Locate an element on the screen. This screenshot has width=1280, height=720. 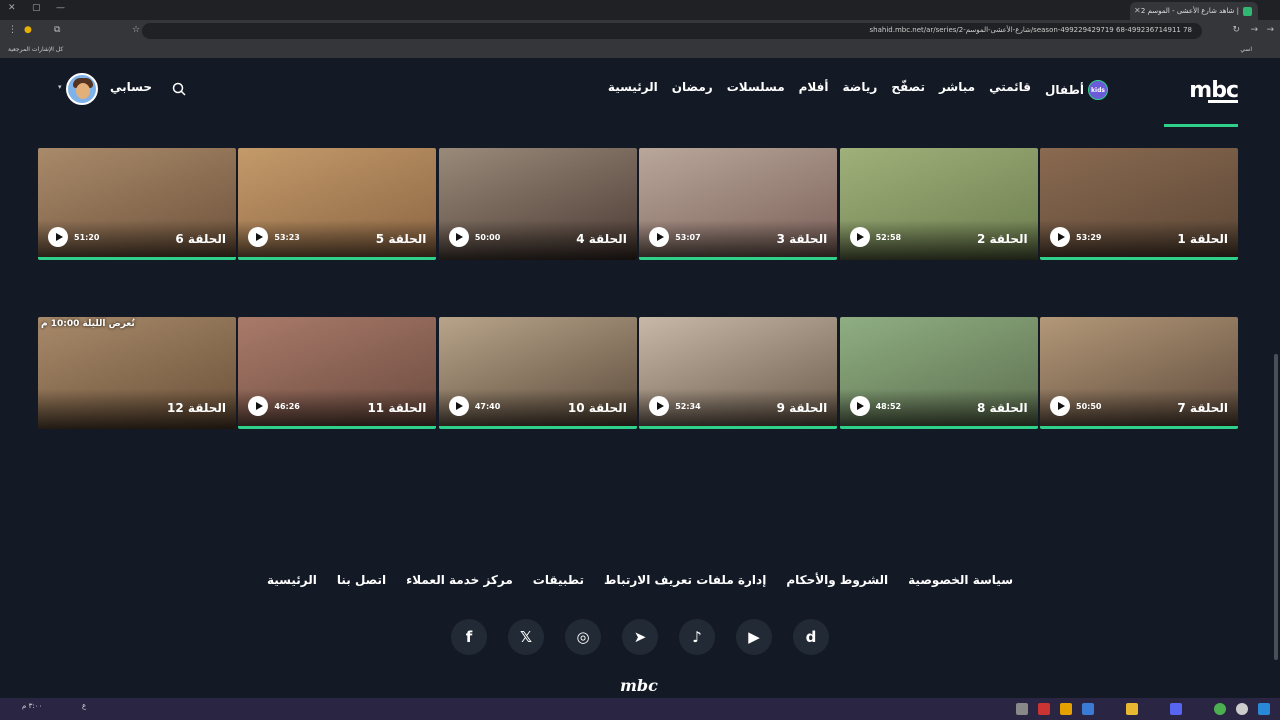
nav-item-home: الرئيسية is located at coordinates (633, 90).